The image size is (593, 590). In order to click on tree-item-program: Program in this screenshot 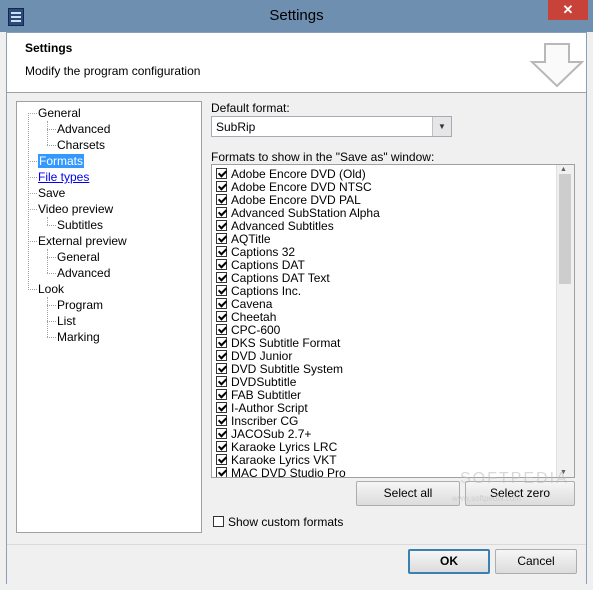, I will do `click(80, 305)`.